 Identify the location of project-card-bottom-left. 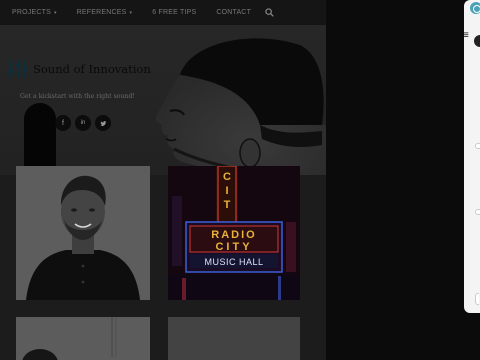
(83, 338).